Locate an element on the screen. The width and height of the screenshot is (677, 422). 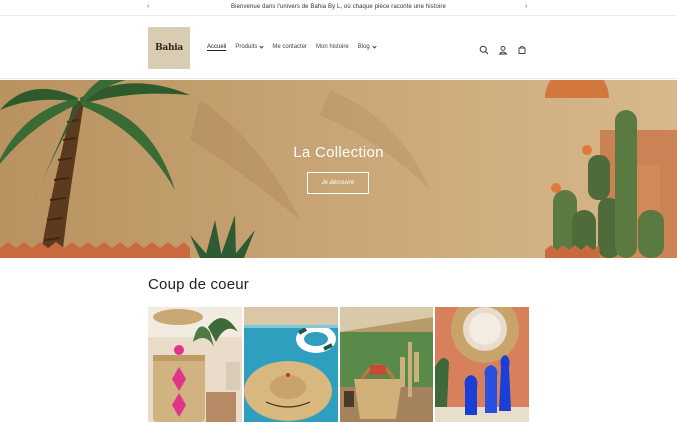
product-tile-hat is located at coordinates (290, 364).